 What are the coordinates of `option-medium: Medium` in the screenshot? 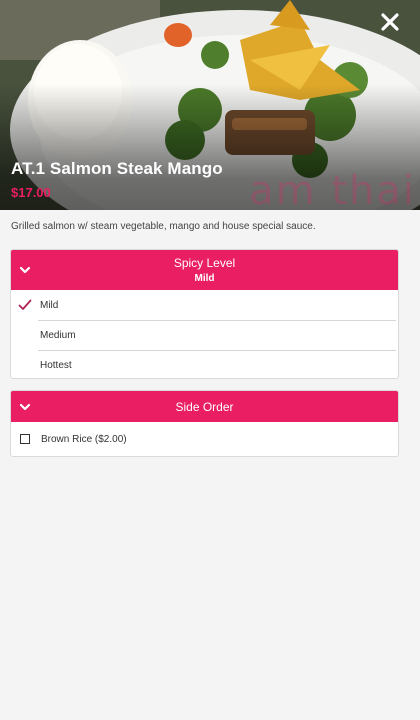 It's located at (204, 335).